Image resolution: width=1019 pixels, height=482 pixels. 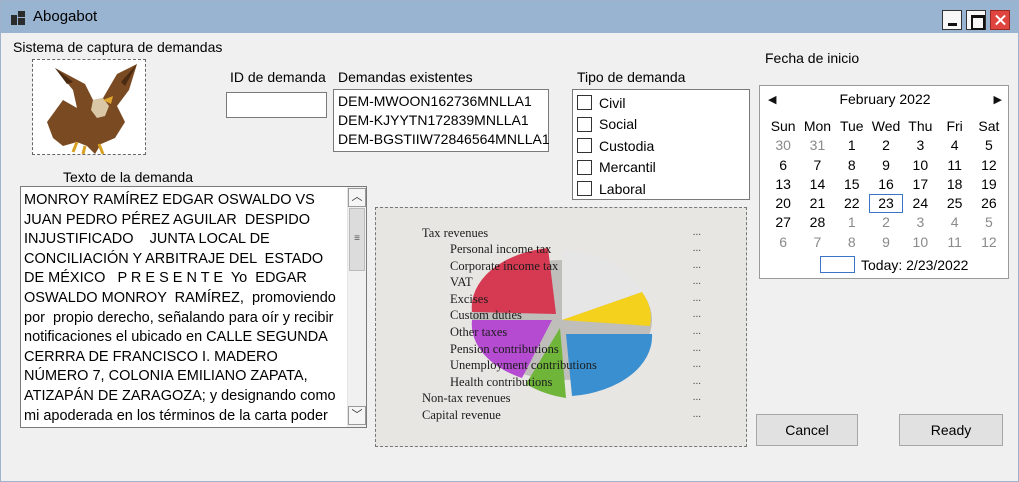 I want to click on calendar-day: 16, so click(x=886, y=184).